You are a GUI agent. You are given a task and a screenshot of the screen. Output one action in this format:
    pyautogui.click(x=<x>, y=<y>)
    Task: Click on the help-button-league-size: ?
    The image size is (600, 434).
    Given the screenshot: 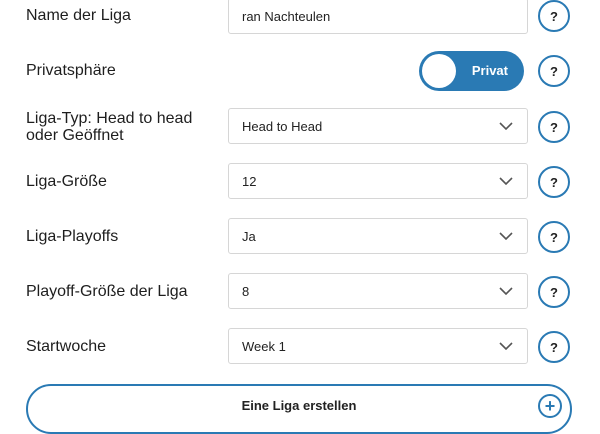 What is the action you would take?
    pyautogui.click(x=554, y=182)
    